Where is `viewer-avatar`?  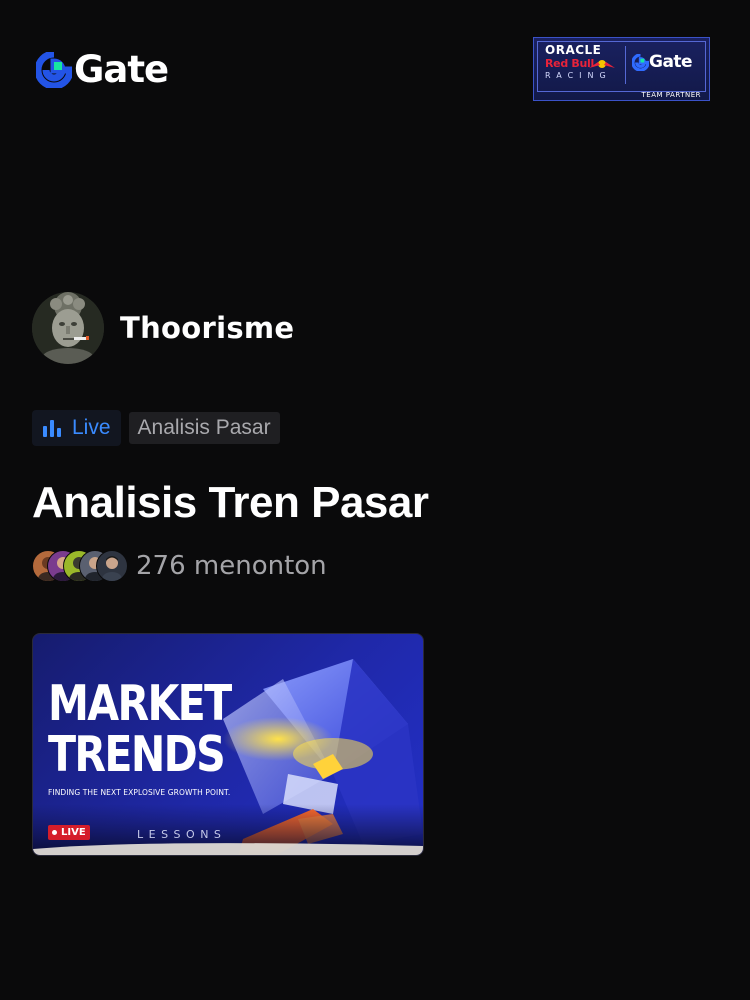
viewer-avatar is located at coordinates (112, 566).